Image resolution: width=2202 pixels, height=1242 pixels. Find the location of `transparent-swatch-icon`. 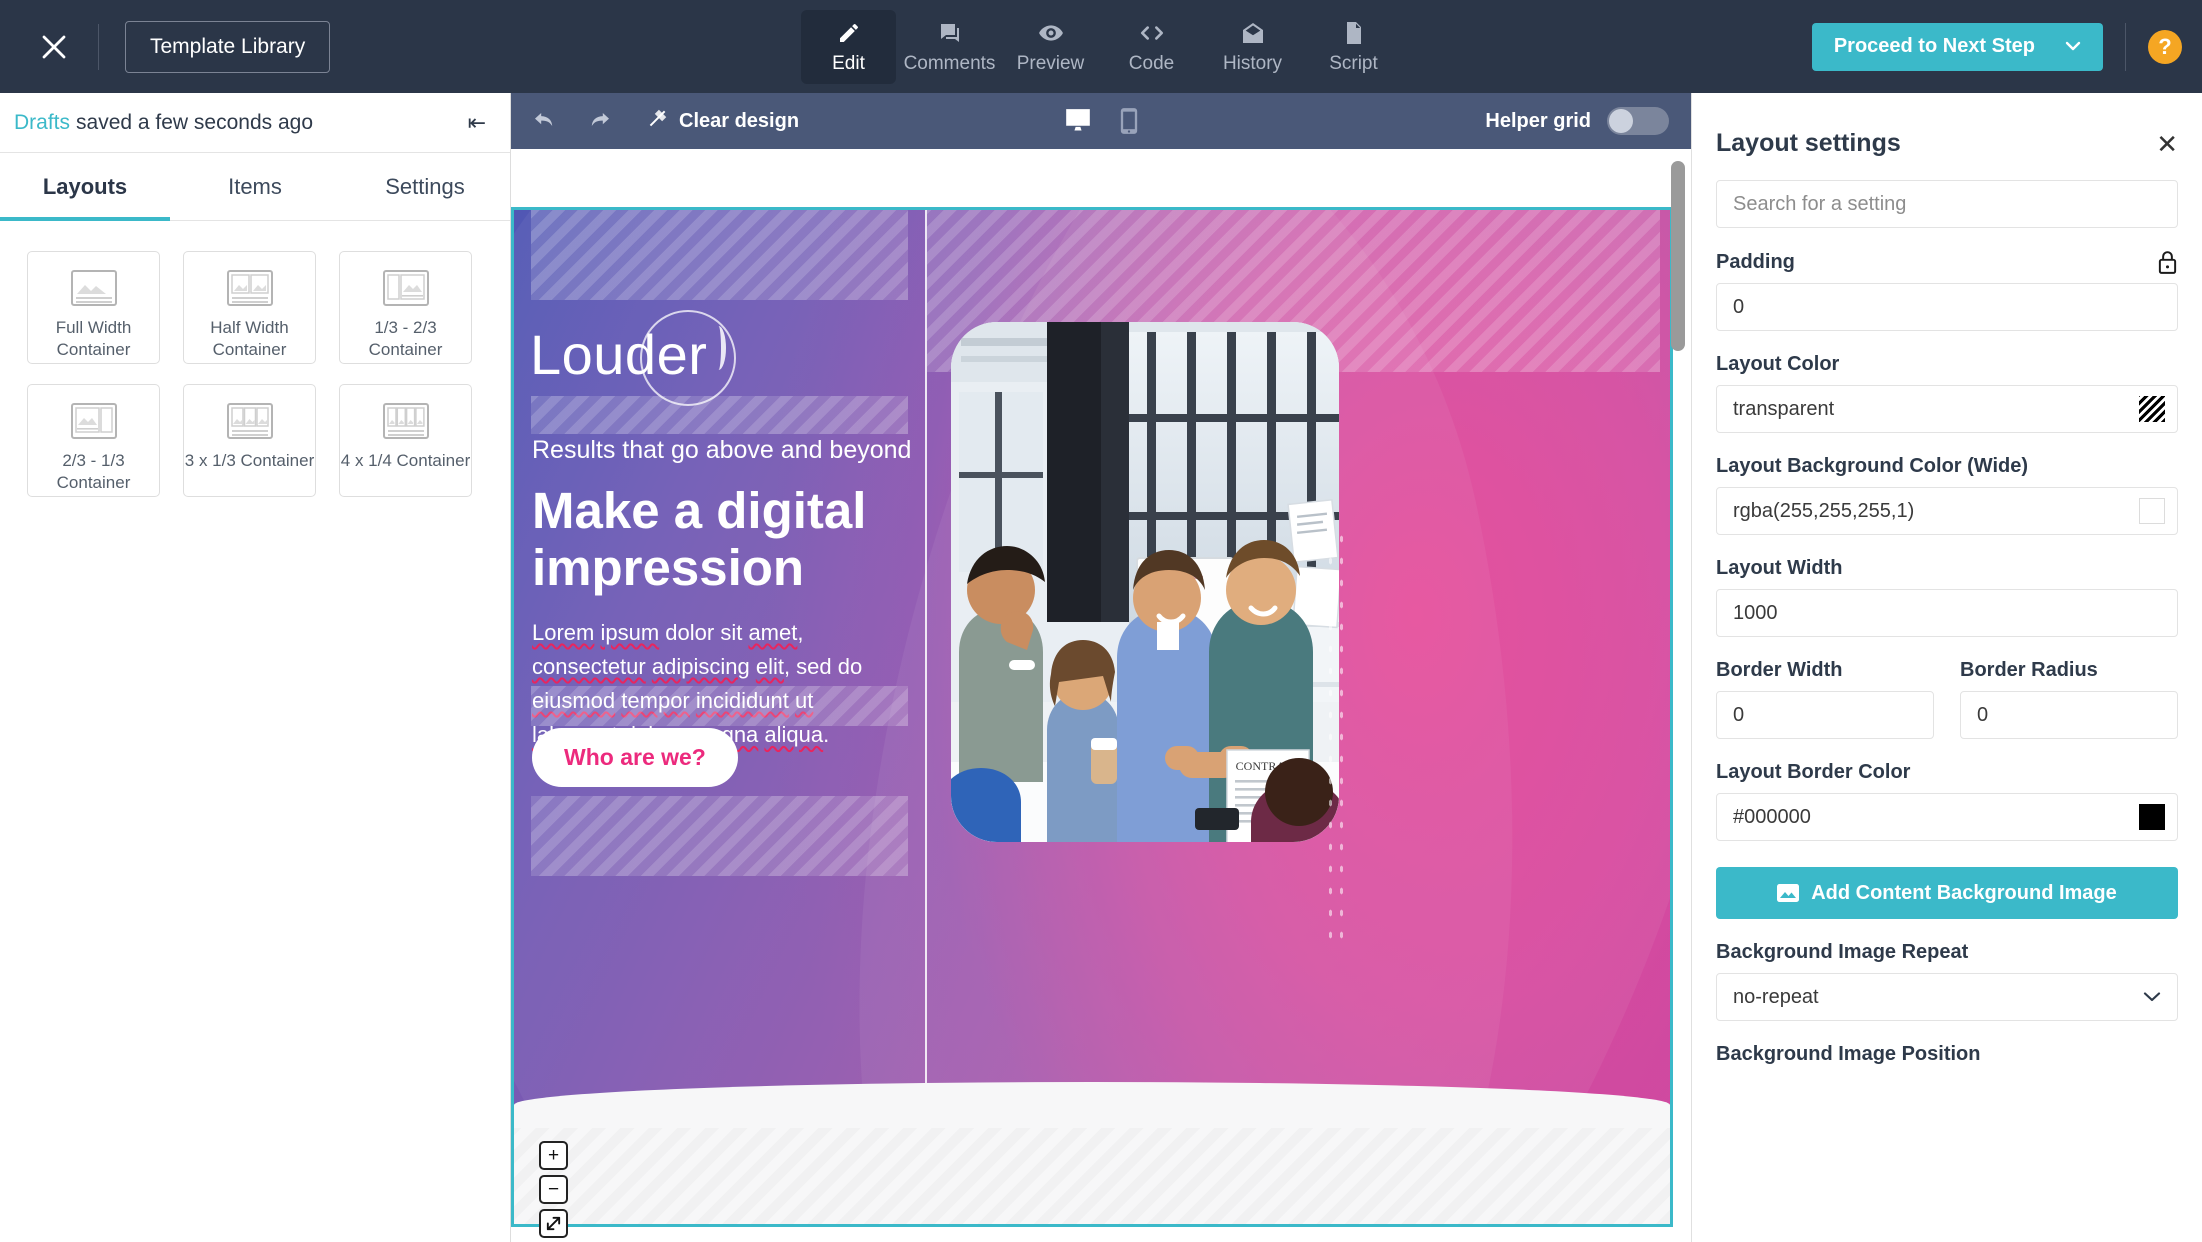

transparent-swatch-icon is located at coordinates (2152, 409).